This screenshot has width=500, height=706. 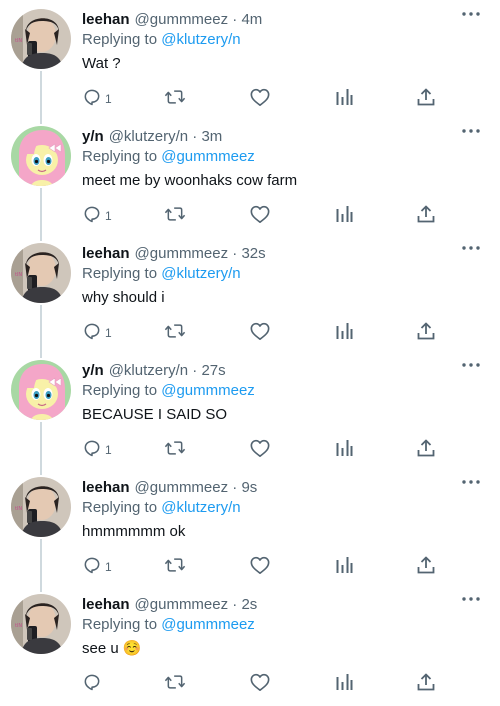 I want to click on pink-pony-avatar-image, so click(x=41, y=390).